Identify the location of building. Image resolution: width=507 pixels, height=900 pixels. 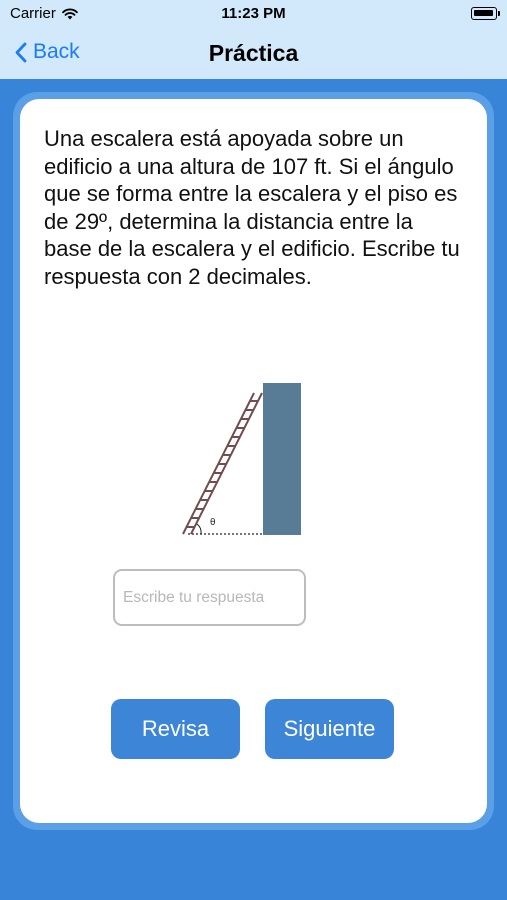
(282, 459).